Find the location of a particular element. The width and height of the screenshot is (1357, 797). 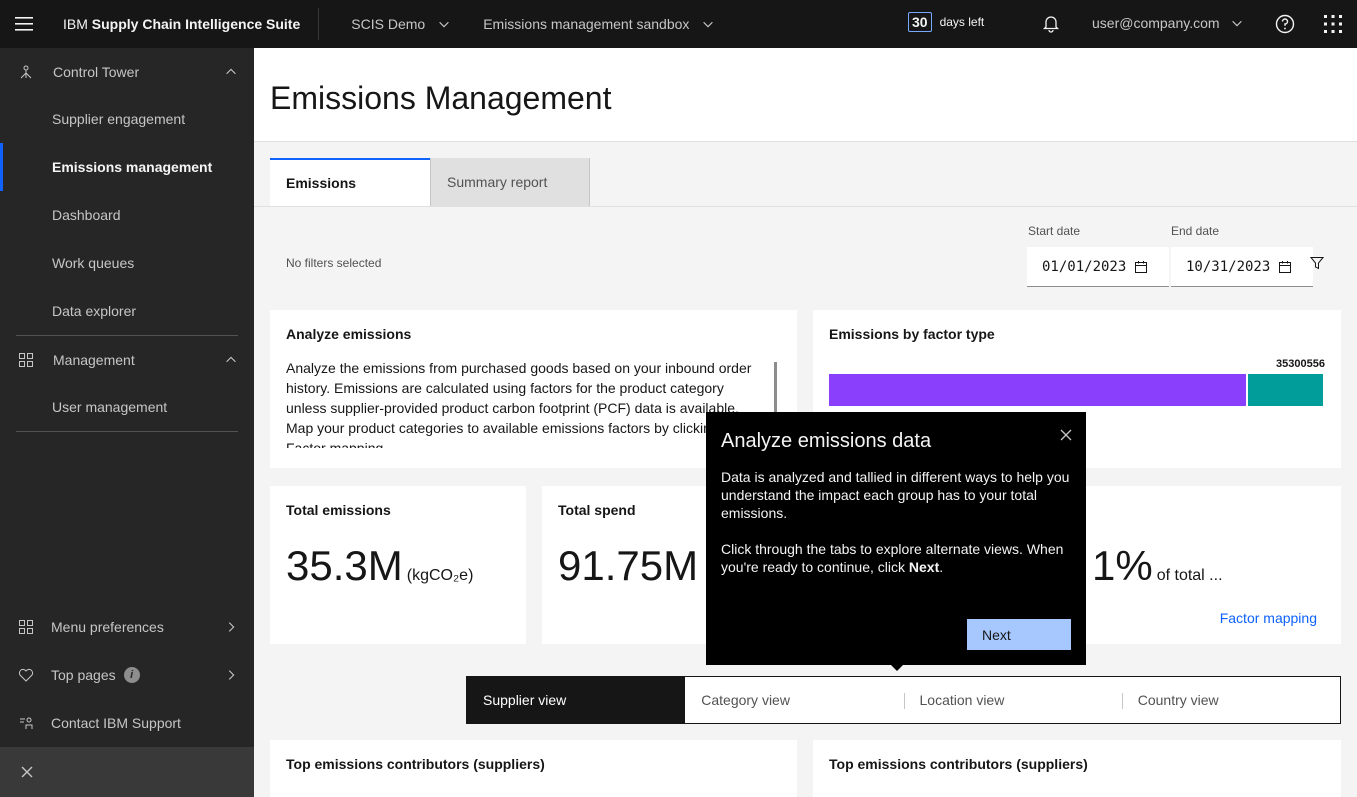

total-emissions-card: Total emissions 35.3M (kgCO₂e) is located at coordinates (398, 565).